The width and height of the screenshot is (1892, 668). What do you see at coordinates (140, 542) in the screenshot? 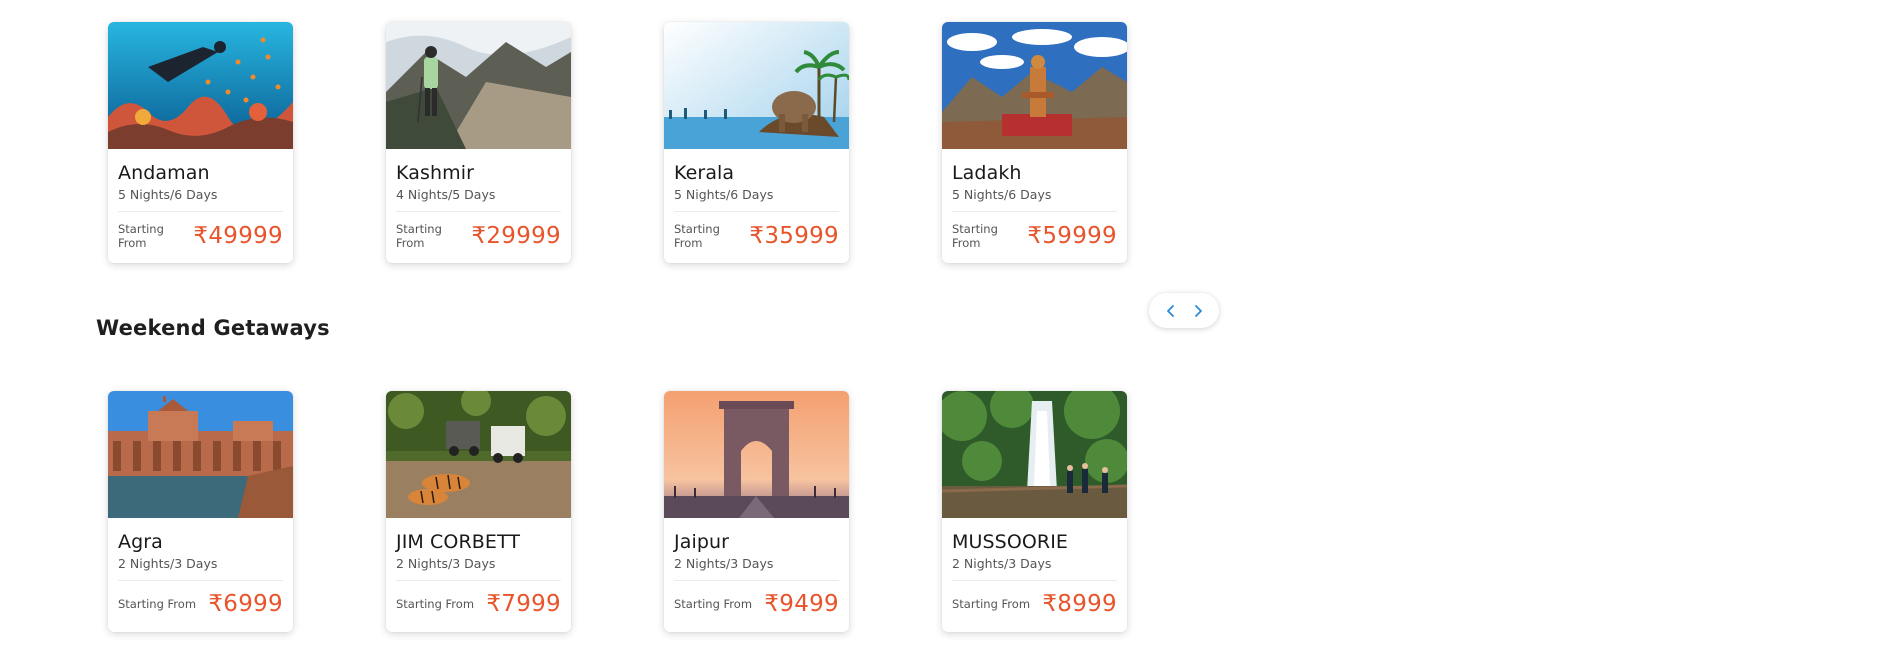
I see `package-title: Agra` at bounding box center [140, 542].